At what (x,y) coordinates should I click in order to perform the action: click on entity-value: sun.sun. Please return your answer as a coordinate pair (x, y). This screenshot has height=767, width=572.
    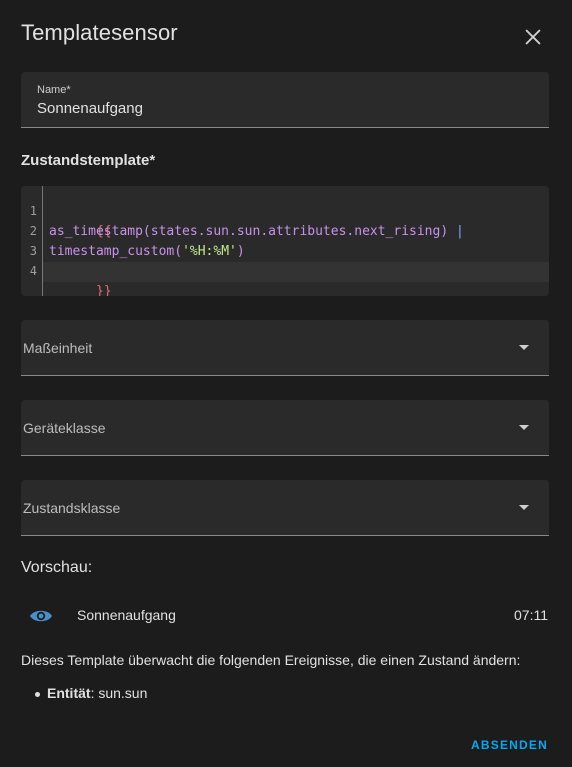
    Looking at the image, I should click on (123, 693).